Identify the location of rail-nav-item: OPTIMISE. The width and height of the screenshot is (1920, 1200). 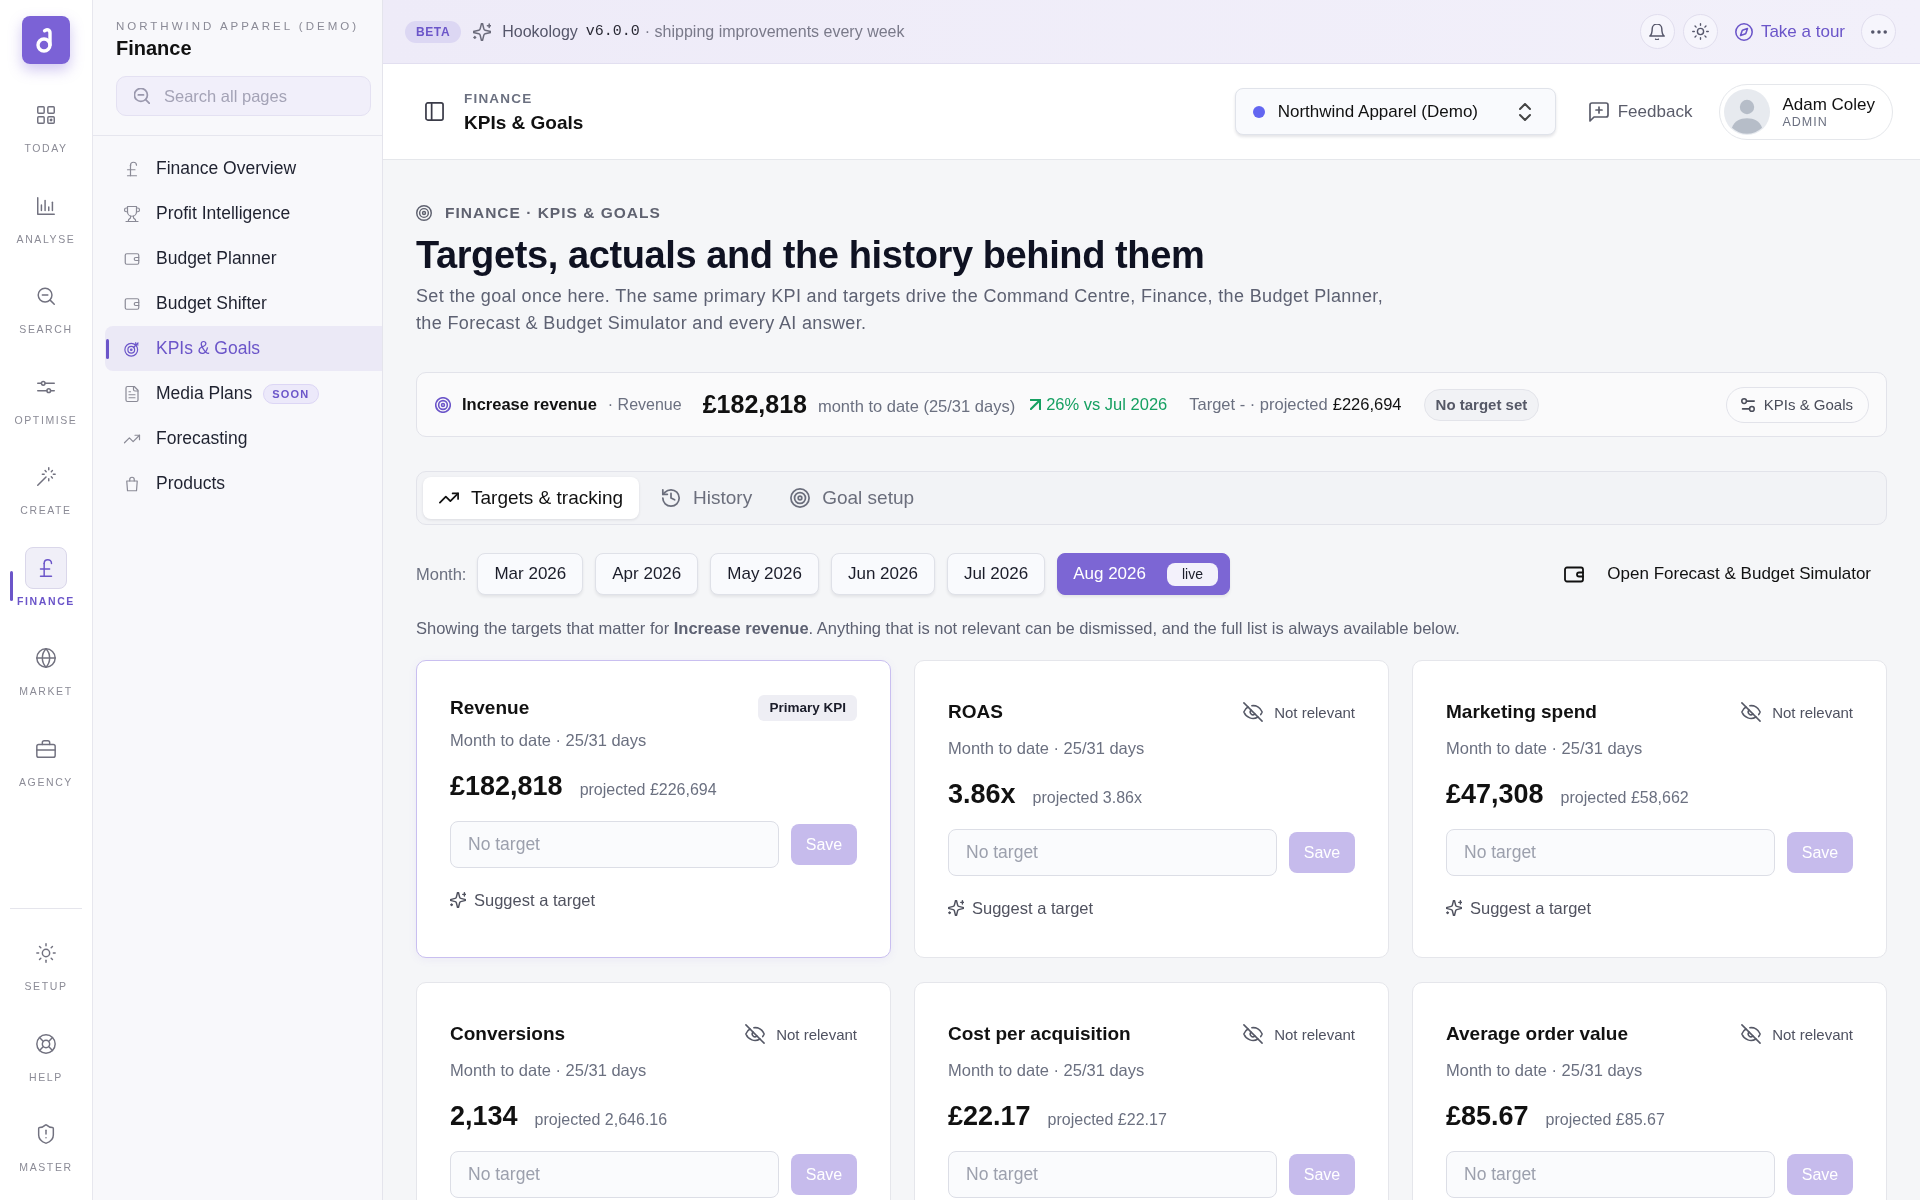
(46, 396).